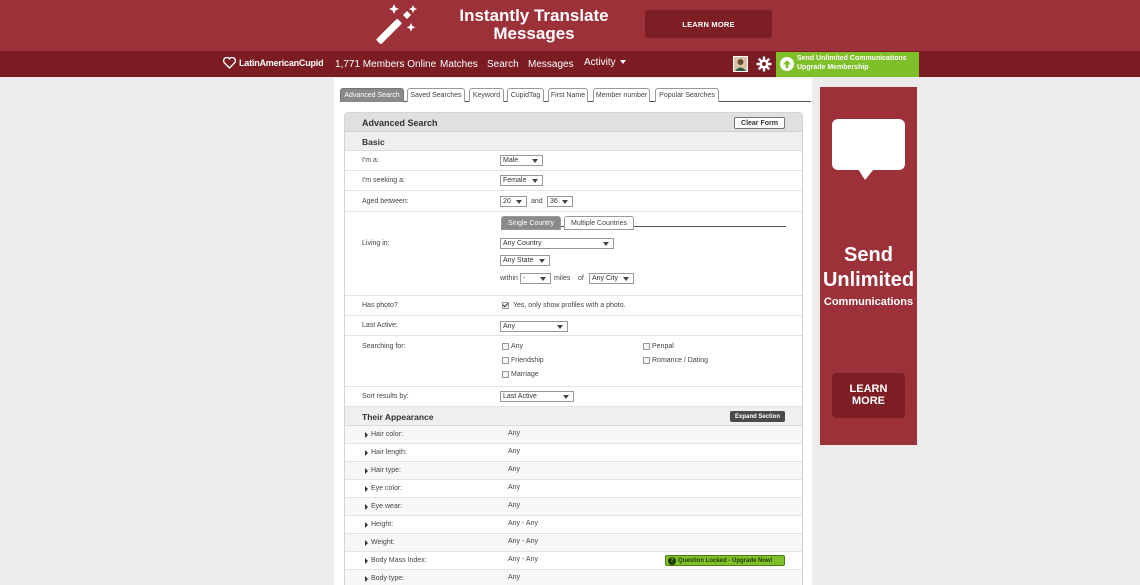 The image size is (1140, 585). What do you see at coordinates (562, 278) in the screenshot?
I see `miles-text: miles` at bounding box center [562, 278].